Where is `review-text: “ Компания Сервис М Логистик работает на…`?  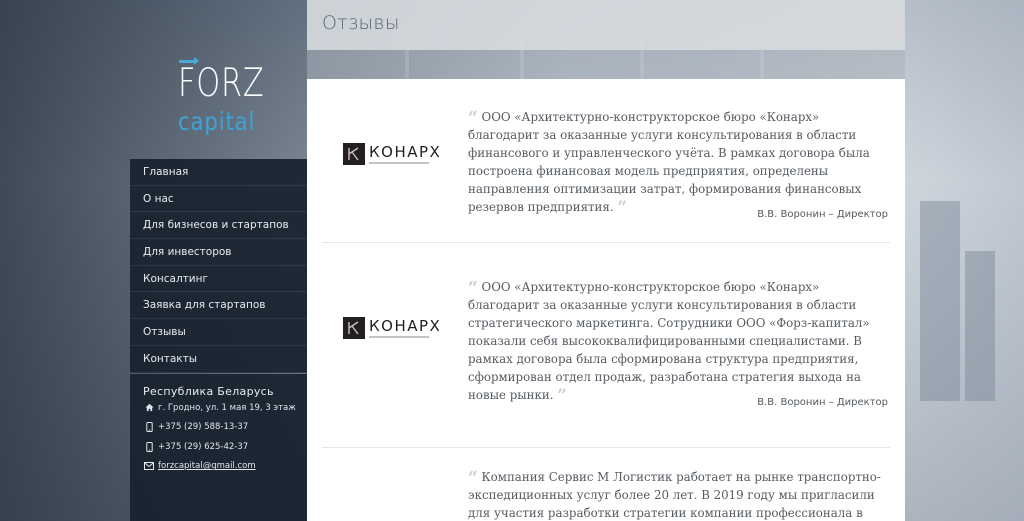 review-text: “ Компания Сервис М Логистик работает на… is located at coordinates (680, 494).